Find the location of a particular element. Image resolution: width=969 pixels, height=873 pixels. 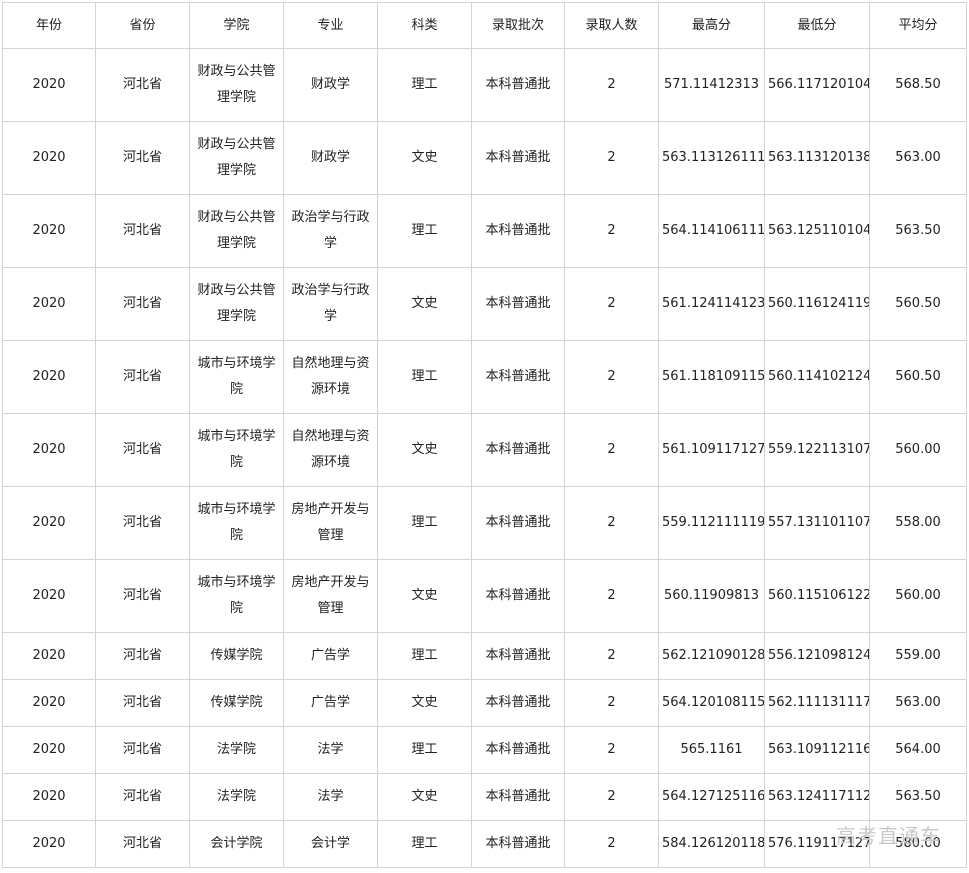

table-cell: 568.50 is located at coordinates (918, 85).